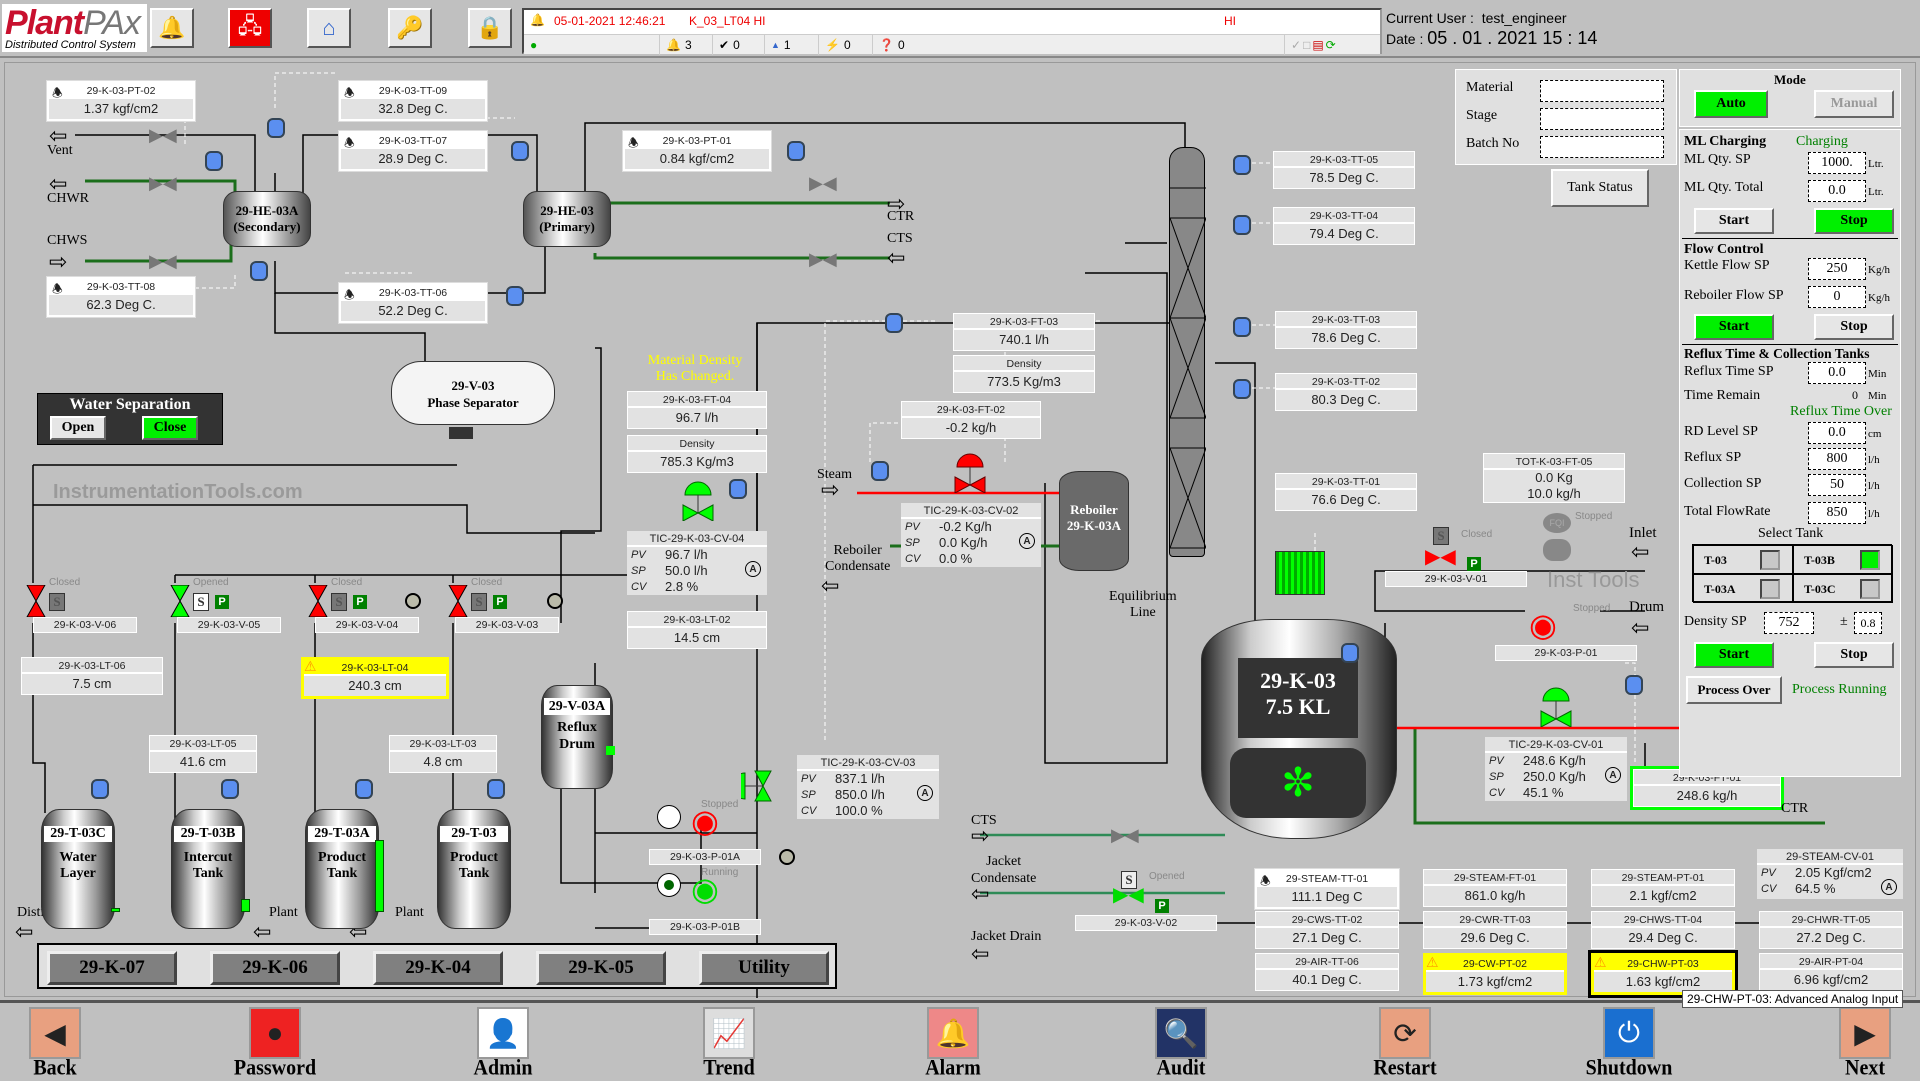 This screenshot has width=1920, height=1081. What do you see at coordinates (275, 968) in the screenshot?
I see `area-tab-29-k-06: 29-K-06` at bounding box center [275, 968].